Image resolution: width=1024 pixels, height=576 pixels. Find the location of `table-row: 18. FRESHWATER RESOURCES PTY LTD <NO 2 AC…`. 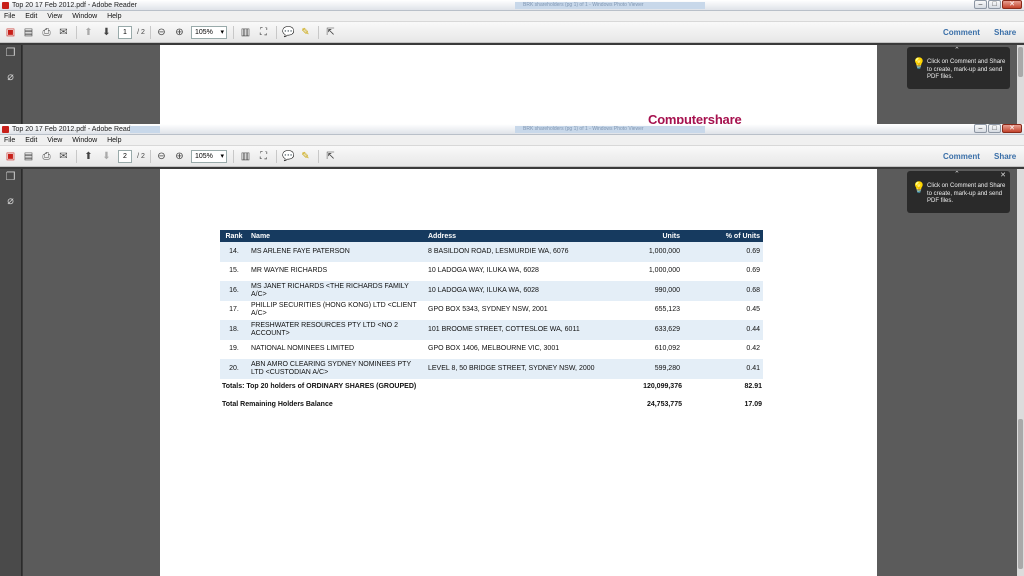

table-row: 18. FRESHWATER RESOURCES PTY LTD <NO 2 AC… is located at coordinates (491, 330).